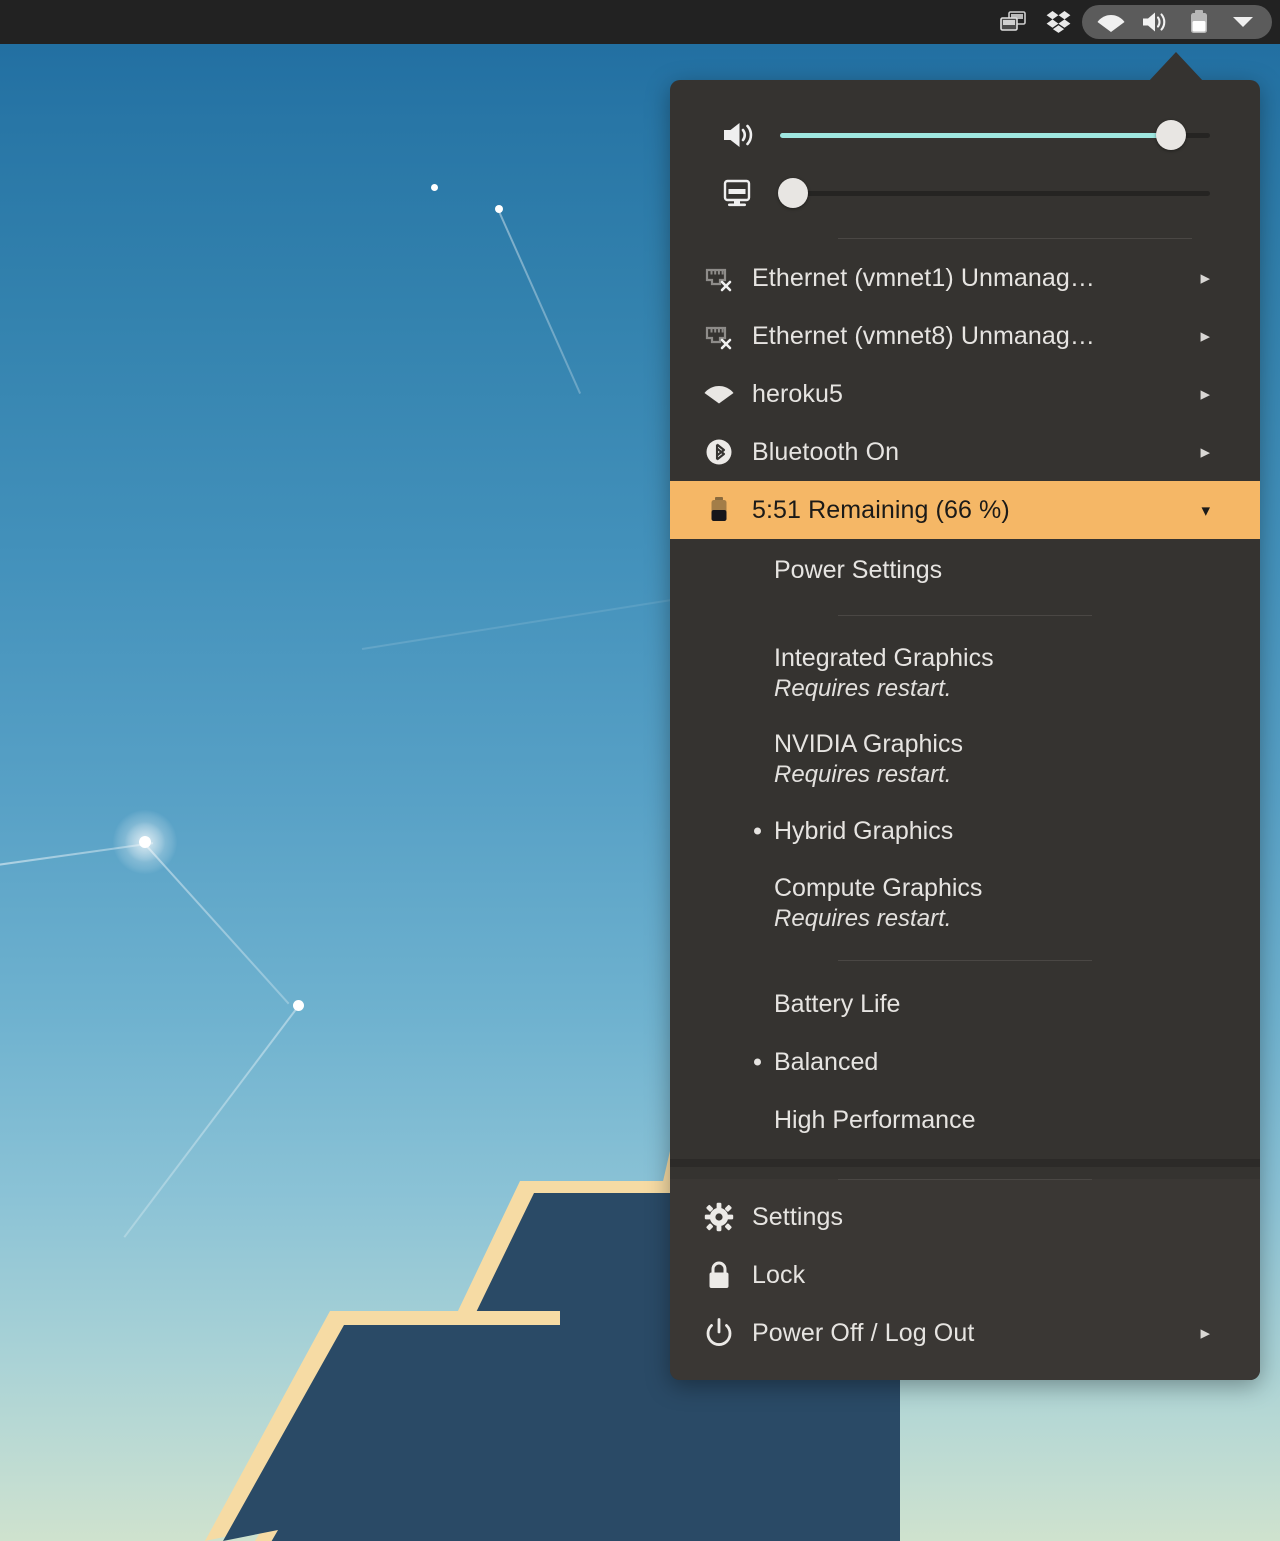 Image resolution: width=1280 pixels, height=1541 pixels. Describe the element at coordinates (965, 831) in the screenshot. I see `submenu-item-hybrid-graphics: Hybrid Graphics` at that location.